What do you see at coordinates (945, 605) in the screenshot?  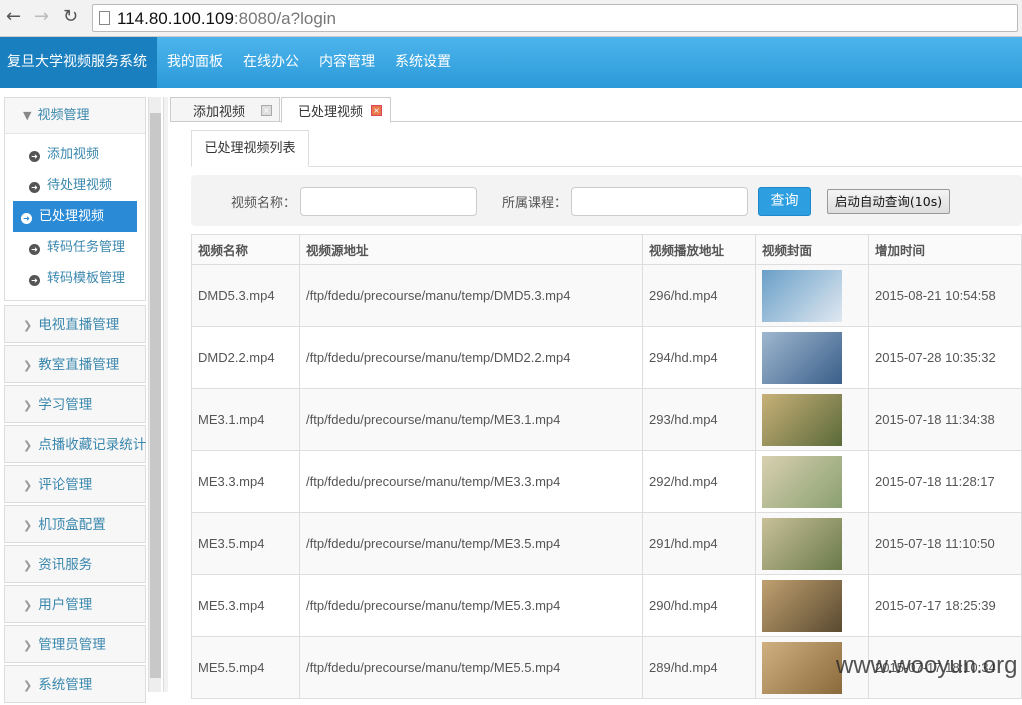 I see `cell-time: 2015-07-17 18:25:39` at bounding box center [945, 605].